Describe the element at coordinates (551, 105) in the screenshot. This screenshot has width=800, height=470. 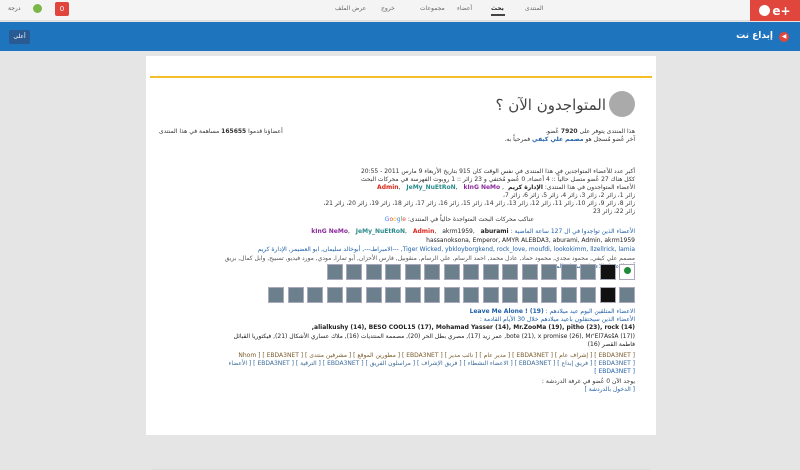
I see `online-title: المتواجدون الآن ؟` at that location.